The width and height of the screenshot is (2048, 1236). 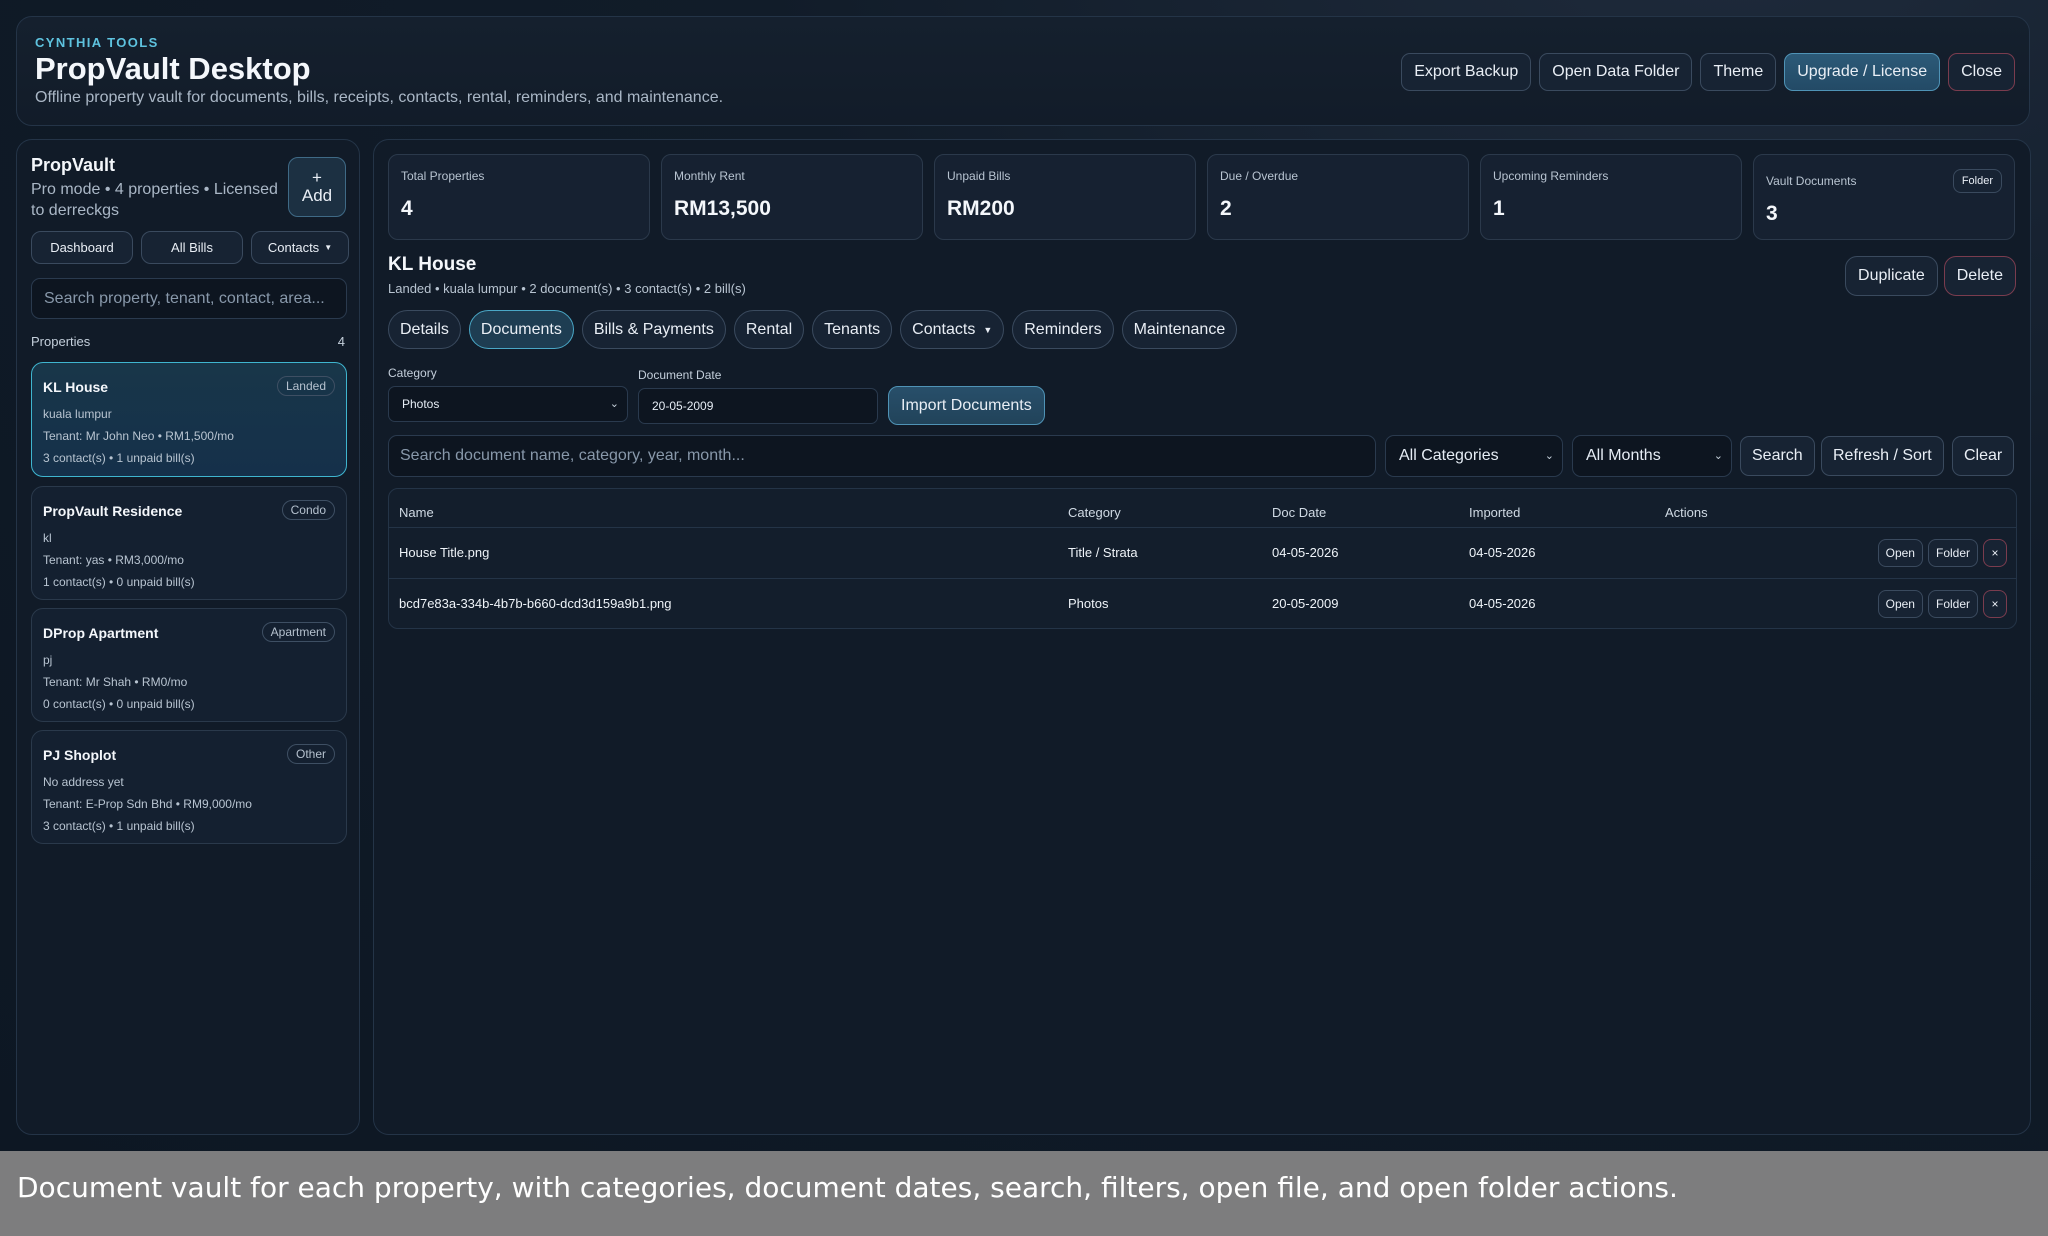 What do you see at coordinates (83, 782) in the screenshot?
I see `property-address: No address yet` at bounding box center [83, 782].